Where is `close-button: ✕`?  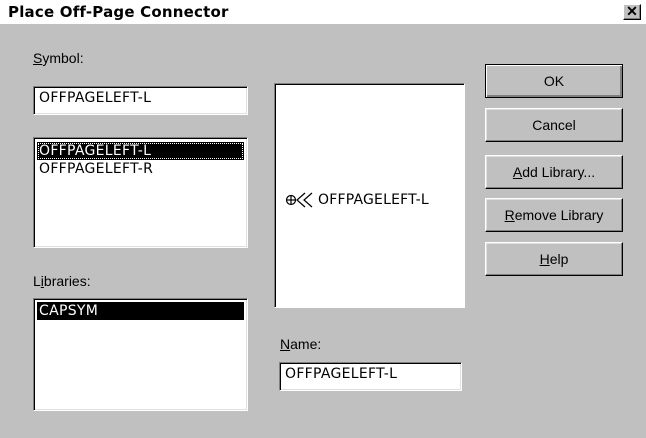 close-button: ✕ is located at coordinates (632, 12).